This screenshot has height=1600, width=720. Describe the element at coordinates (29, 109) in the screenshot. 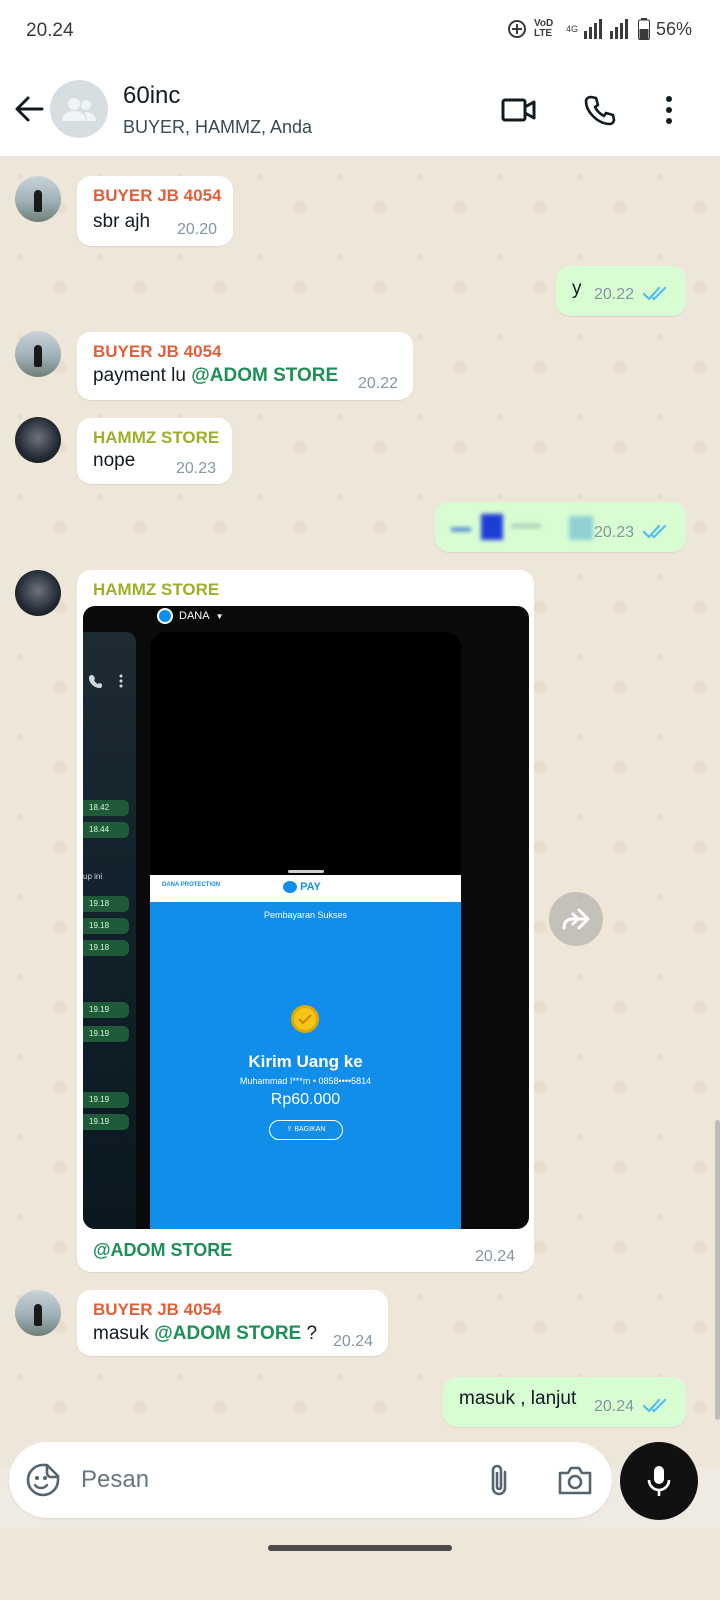

I see `back-arrow-icon` at that location.